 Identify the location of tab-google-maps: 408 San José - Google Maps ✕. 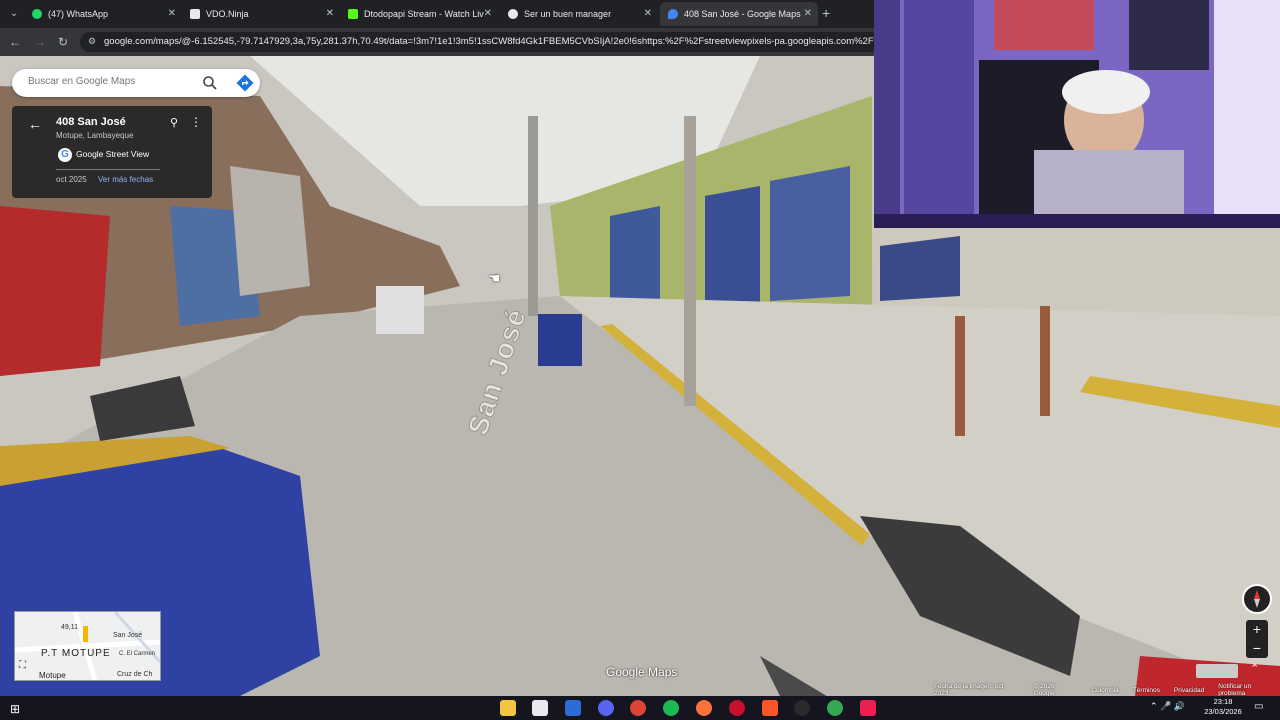
(739, 14).